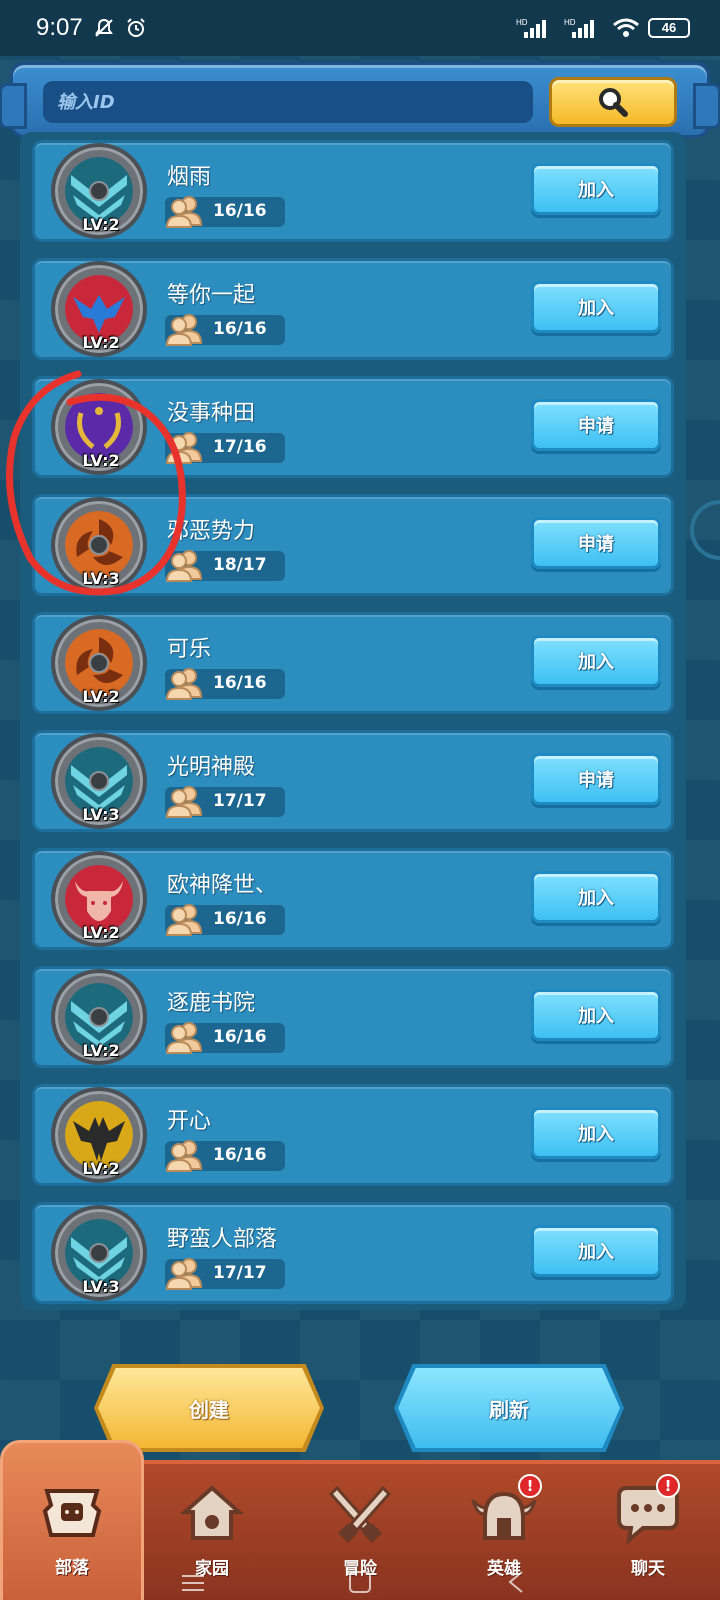 This screenshot has height=1600, width=720. What do you see at coordinates (353, 663) in the screenshot?
I see `clan-row: LV:2 可乐 16/16 加入` at bounding box center [353, 663].